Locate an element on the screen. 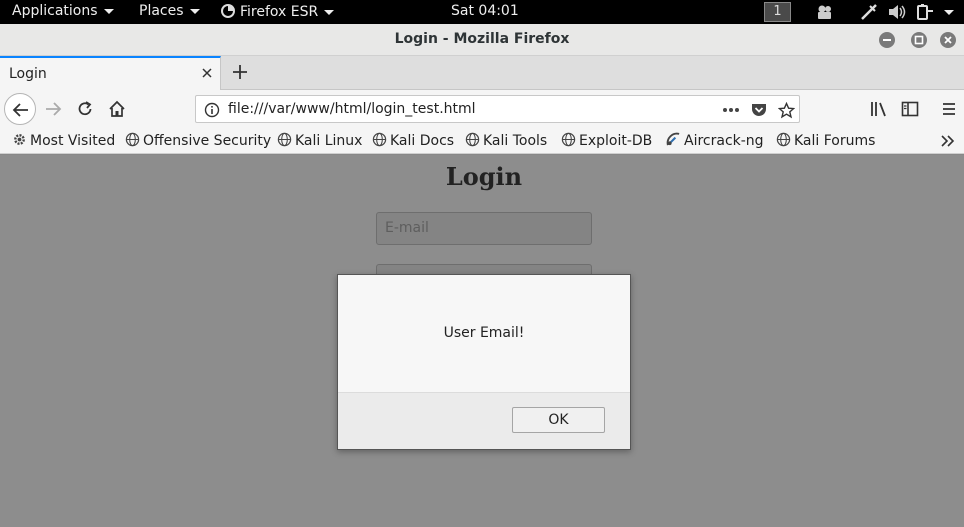  bookmark-kali-docs: Kali Docs is located at coordinates (413, 140).